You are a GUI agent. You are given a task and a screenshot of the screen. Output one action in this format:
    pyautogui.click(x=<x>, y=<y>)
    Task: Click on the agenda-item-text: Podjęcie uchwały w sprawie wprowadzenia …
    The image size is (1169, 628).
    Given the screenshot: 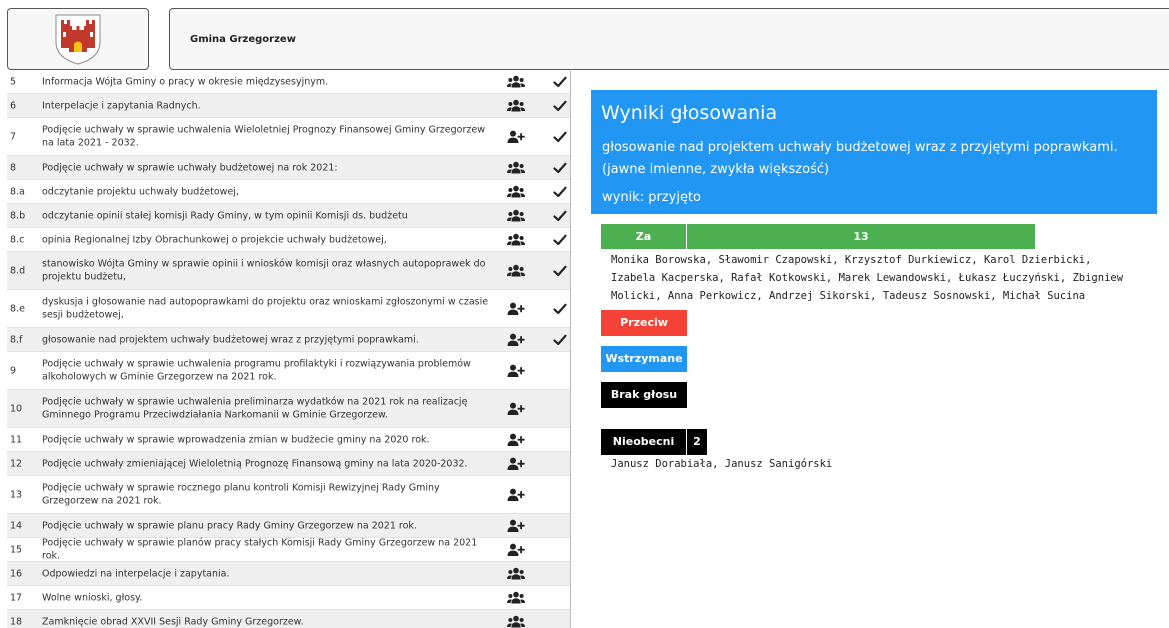 What is the action you would take?
    pyautogui.click(x=236, y=439)
    